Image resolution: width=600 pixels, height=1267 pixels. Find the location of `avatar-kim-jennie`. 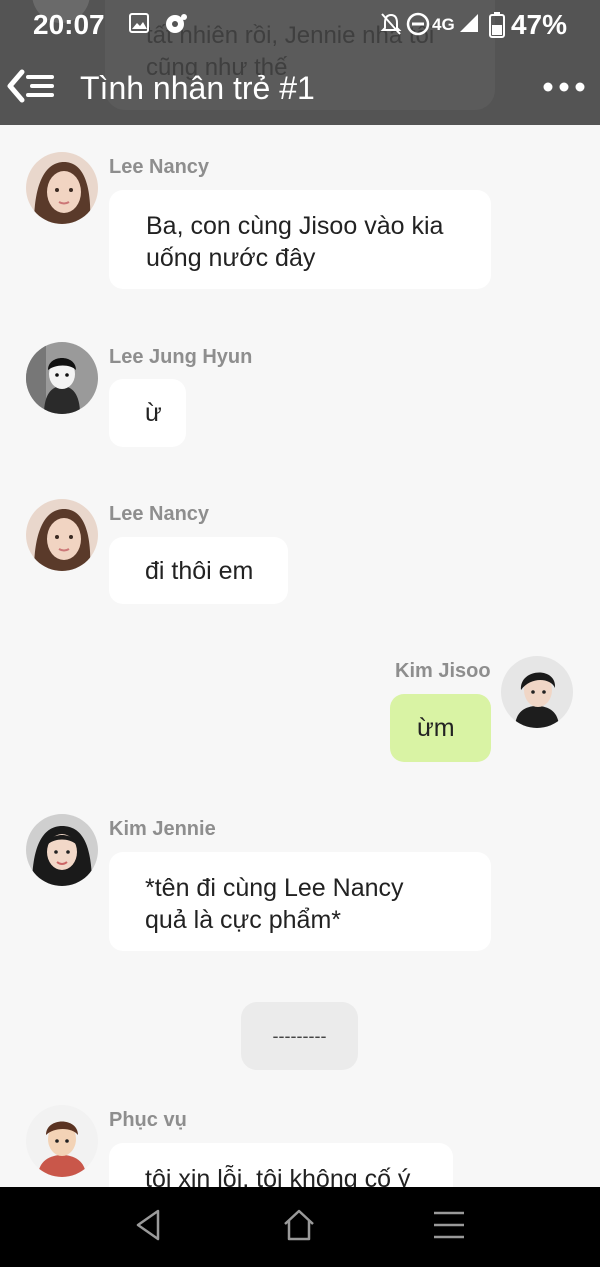

avatar-kim-jennie is located at coordinates (62, 850).